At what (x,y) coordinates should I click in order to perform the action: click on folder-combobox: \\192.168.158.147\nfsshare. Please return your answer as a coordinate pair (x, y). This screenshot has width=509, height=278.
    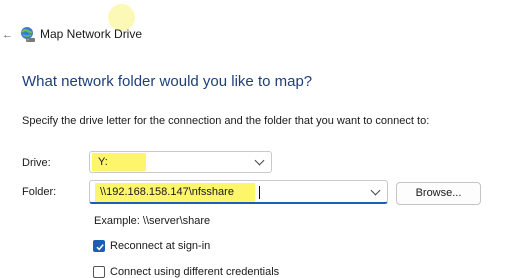
    Looking at the image, I should click on (238, 192).